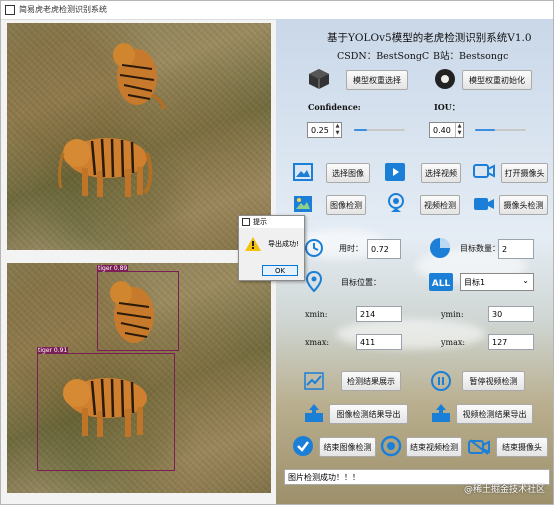 Image resolution: width=554 pixels, height=505 pixels. Describe the element at coordinates (471, 56) in the screenshot. I see `bilibili-label: B站：Bestsongc` at that location.